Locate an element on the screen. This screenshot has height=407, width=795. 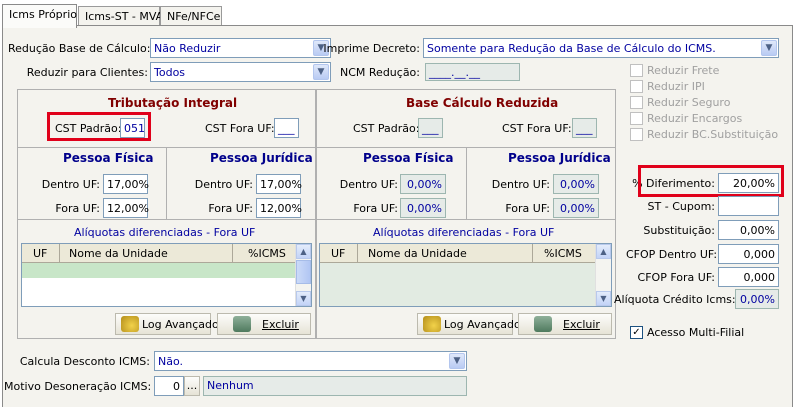
pj-dentro-reduzida-input: 0,00% is located at coordinates (576, 184).